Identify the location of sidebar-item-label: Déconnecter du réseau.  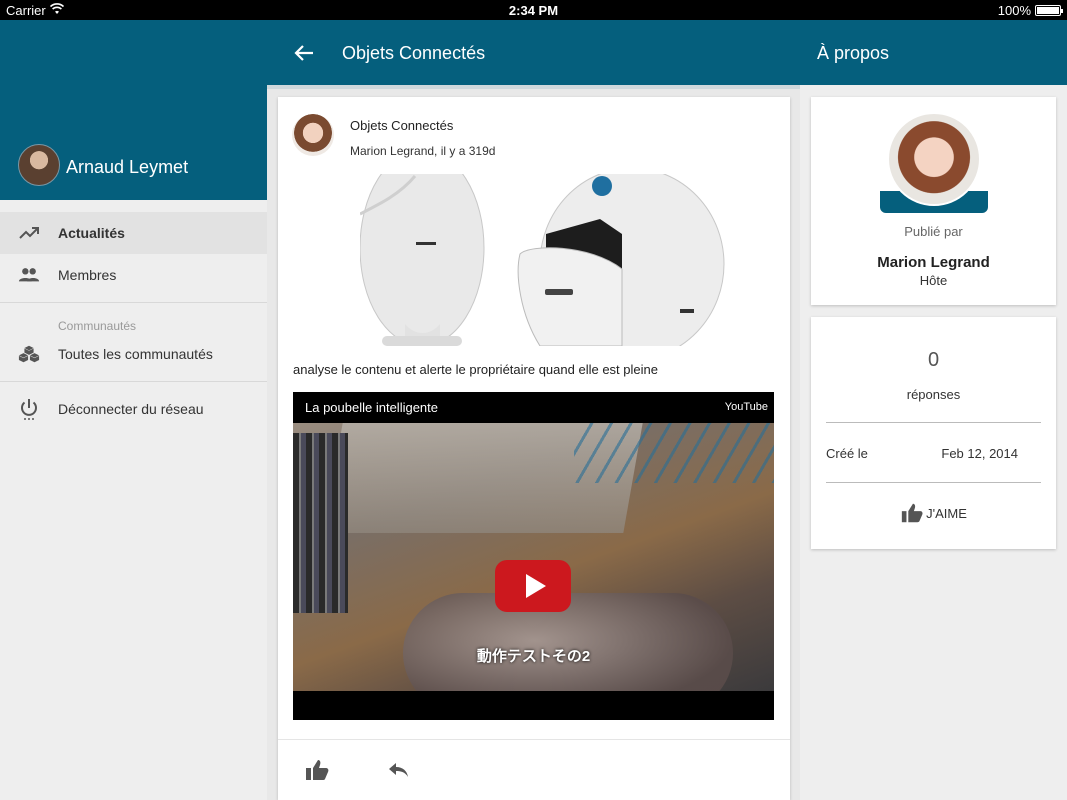
(131, 409).